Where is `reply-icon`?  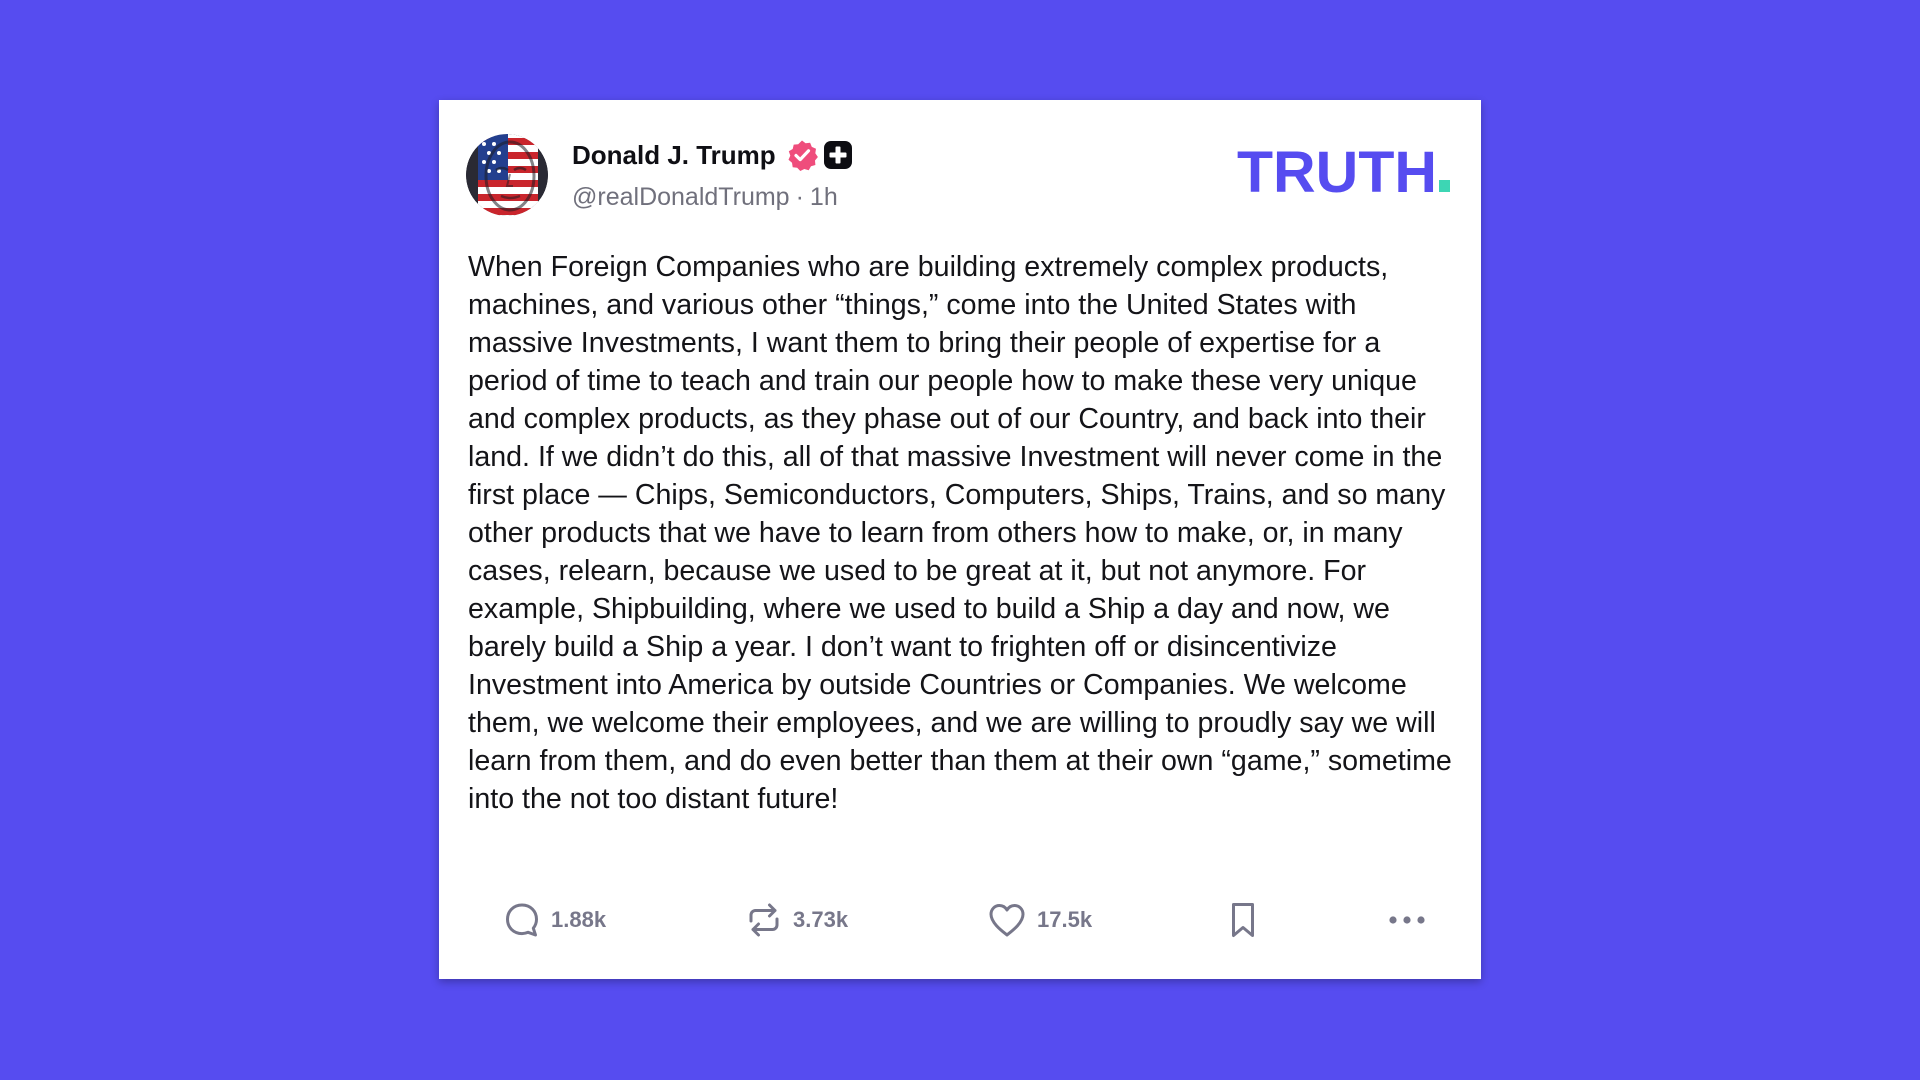 reply-icon is located at coordinates (522, 920).